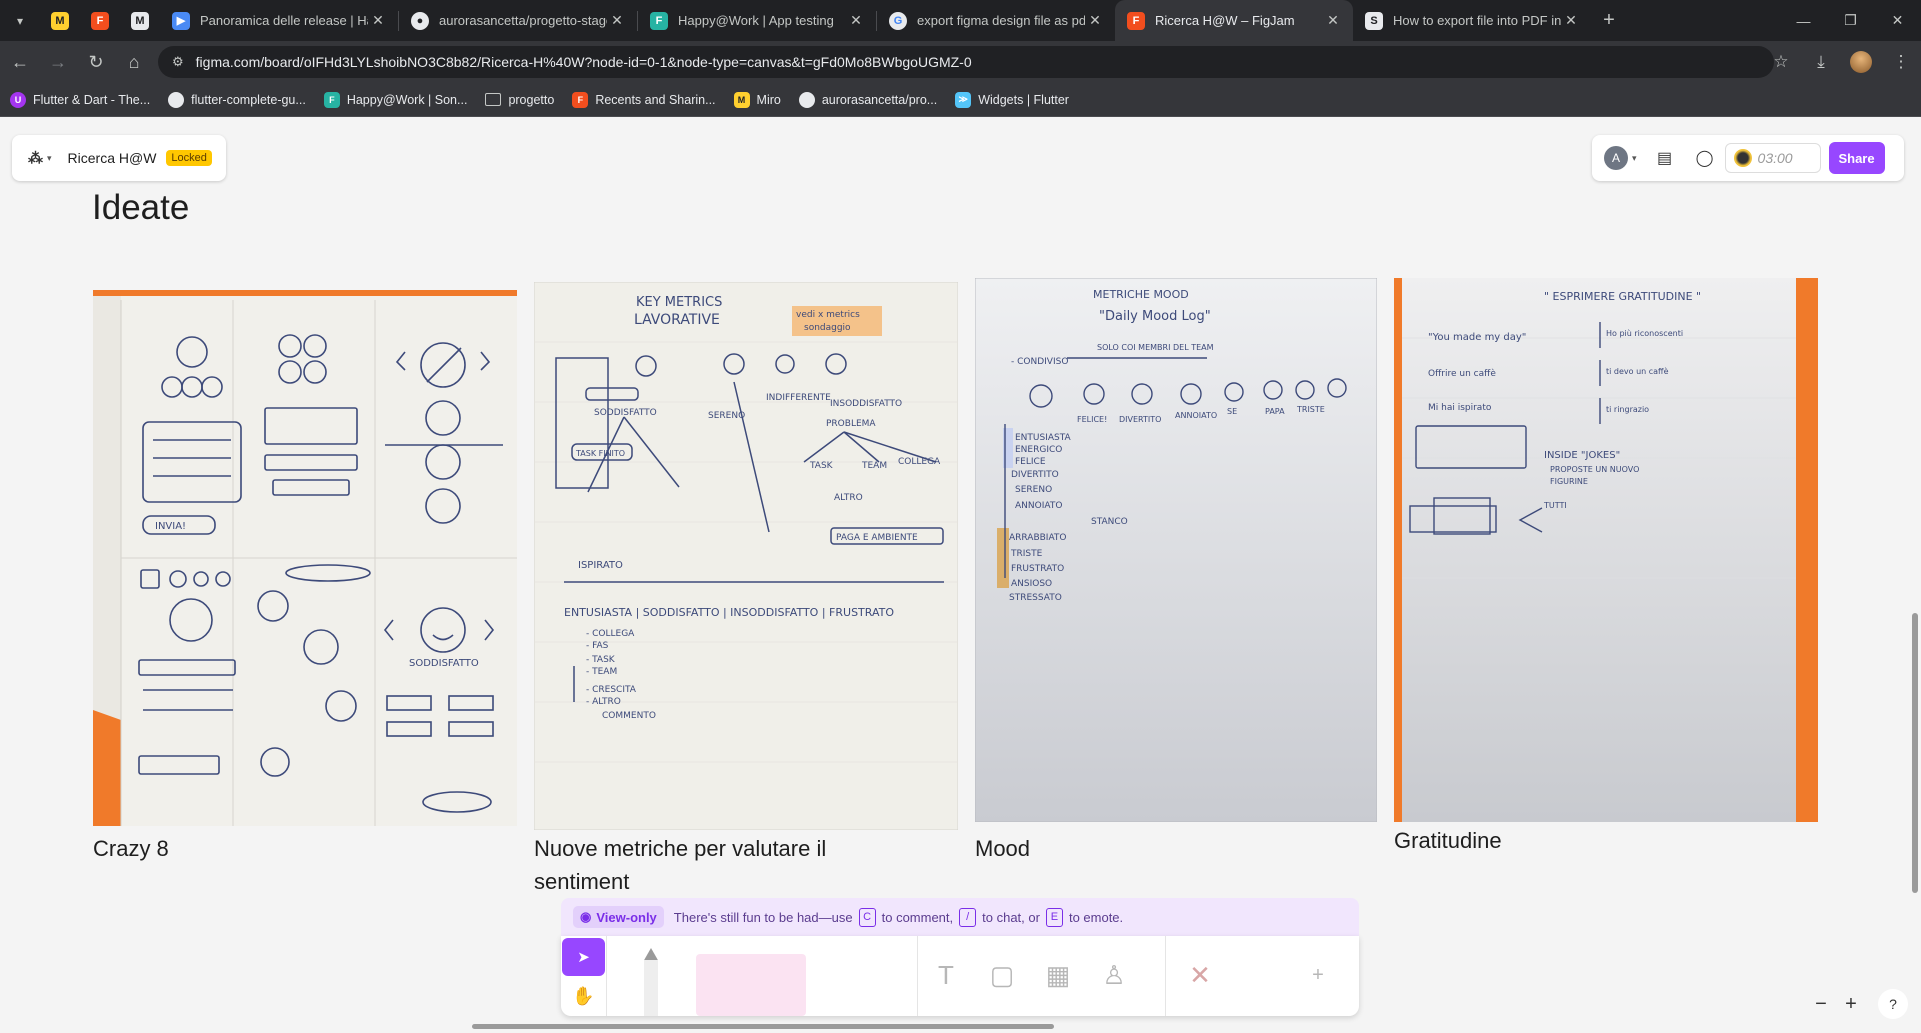 Image resolution: width=1921 pixels, height=1033 pixels. I want to click on tab-google-search: G export figma design file as pdf ✕, so click(996, 20).